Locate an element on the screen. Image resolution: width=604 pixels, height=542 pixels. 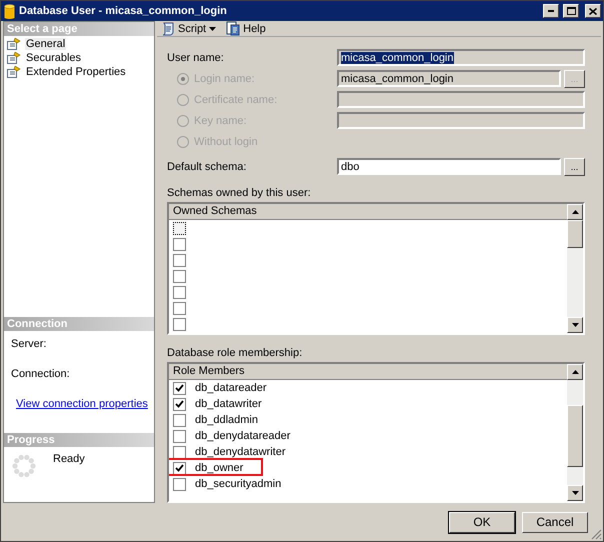
script-dropdown-button: Script is located at coordinates (188, 29).